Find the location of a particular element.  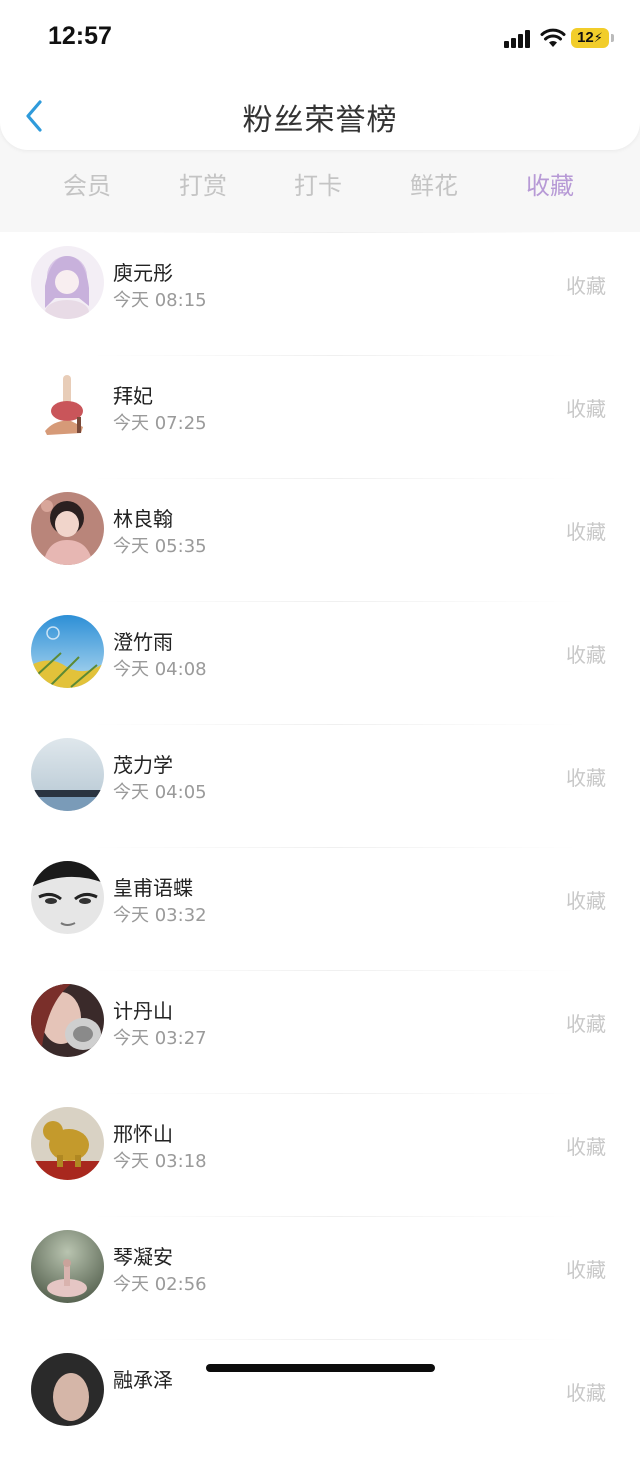

activity-time: 今天 05:35 is located at coordinates (160, 546).